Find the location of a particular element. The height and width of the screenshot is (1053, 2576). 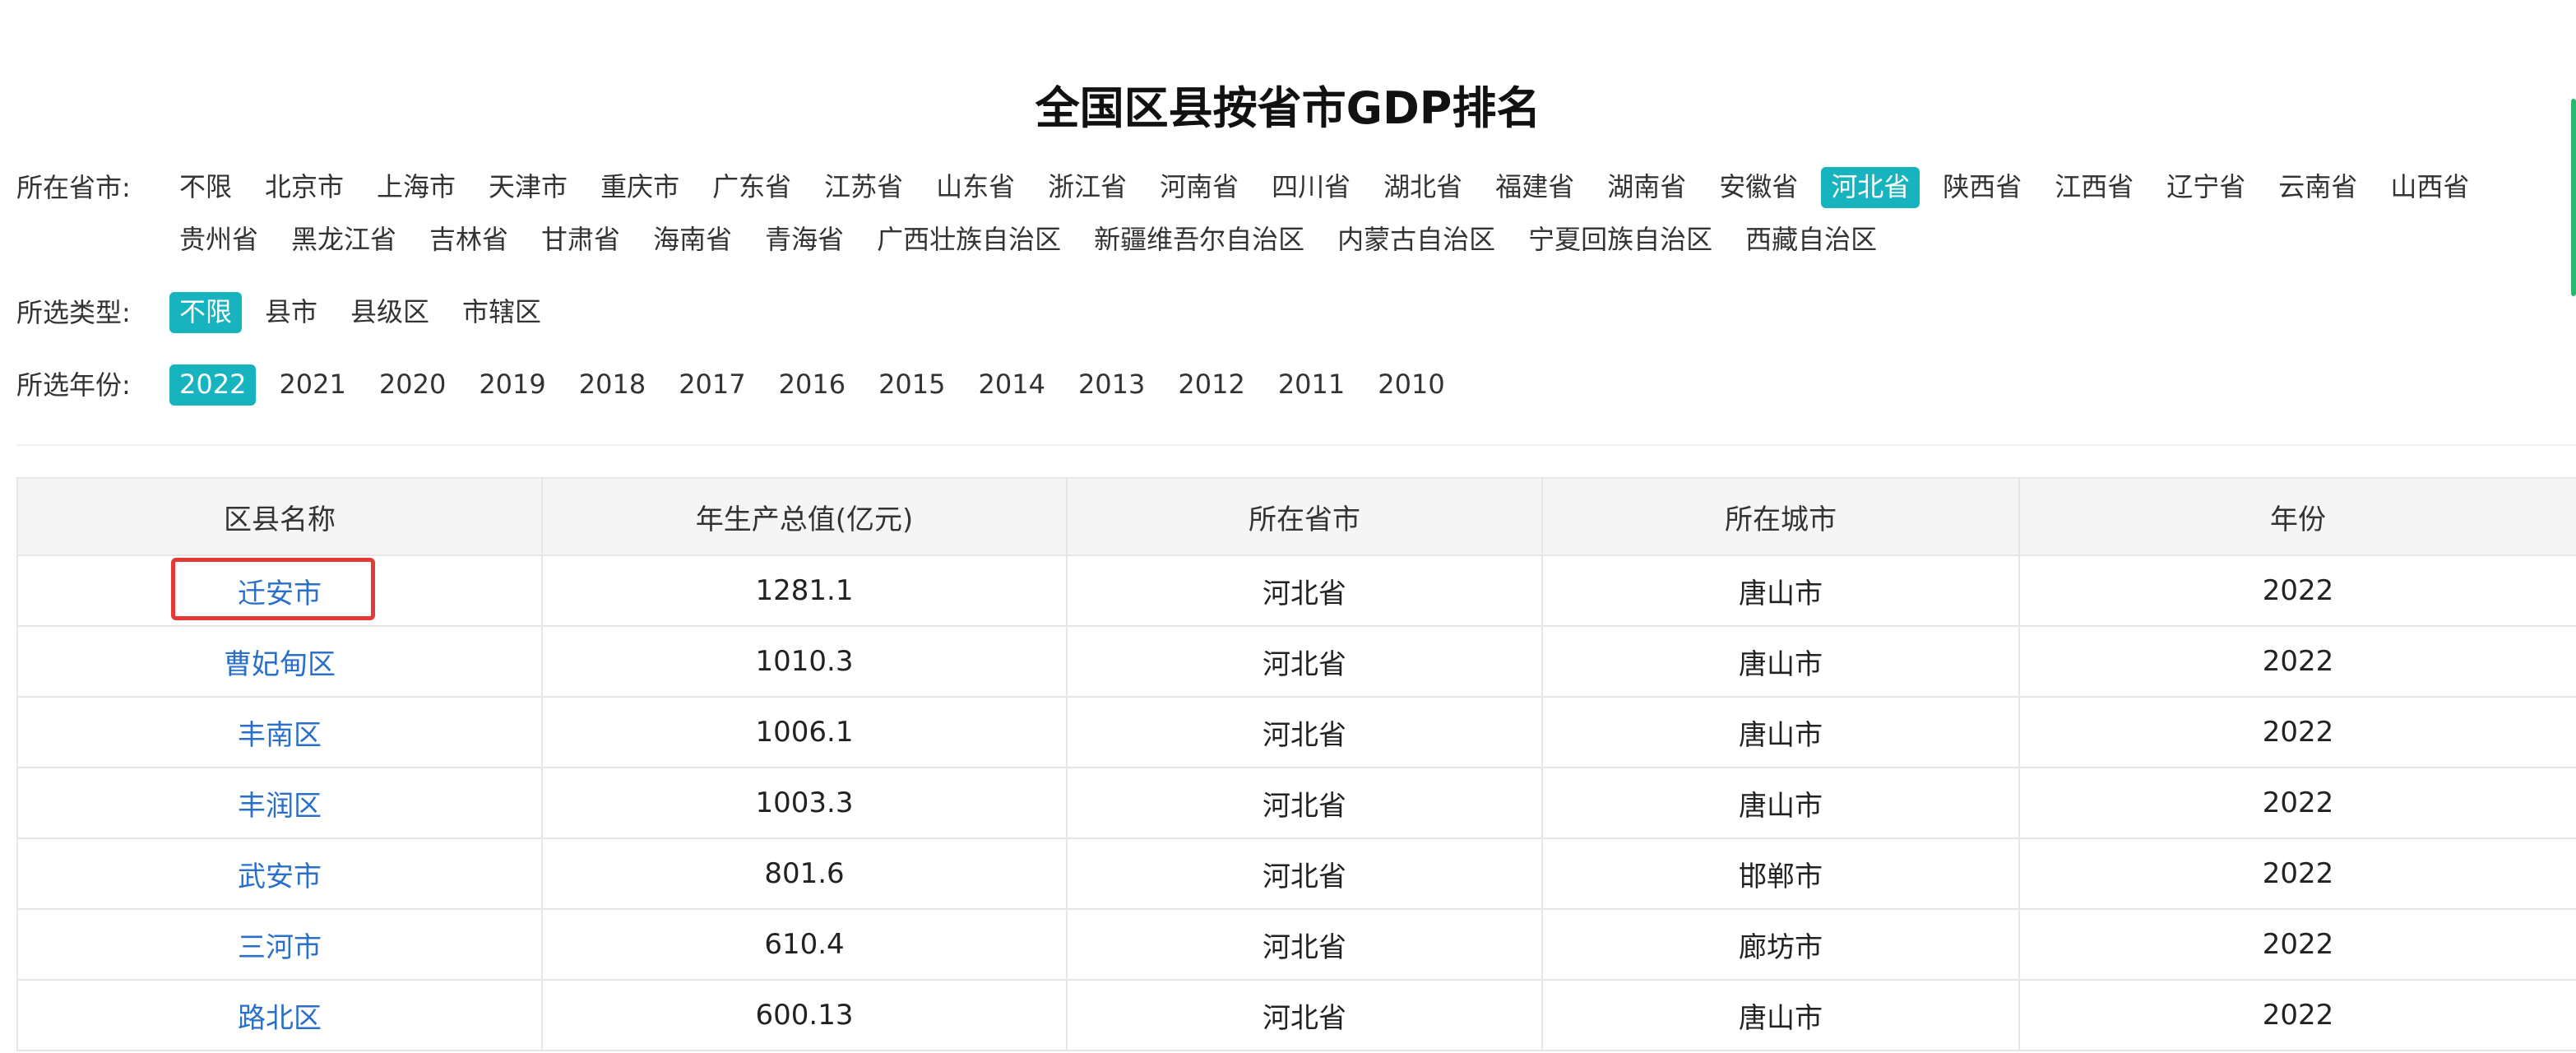

table-row: 武安市 801.6 河北省 邯郸市 2022 is located at coordinates (1296, 874).